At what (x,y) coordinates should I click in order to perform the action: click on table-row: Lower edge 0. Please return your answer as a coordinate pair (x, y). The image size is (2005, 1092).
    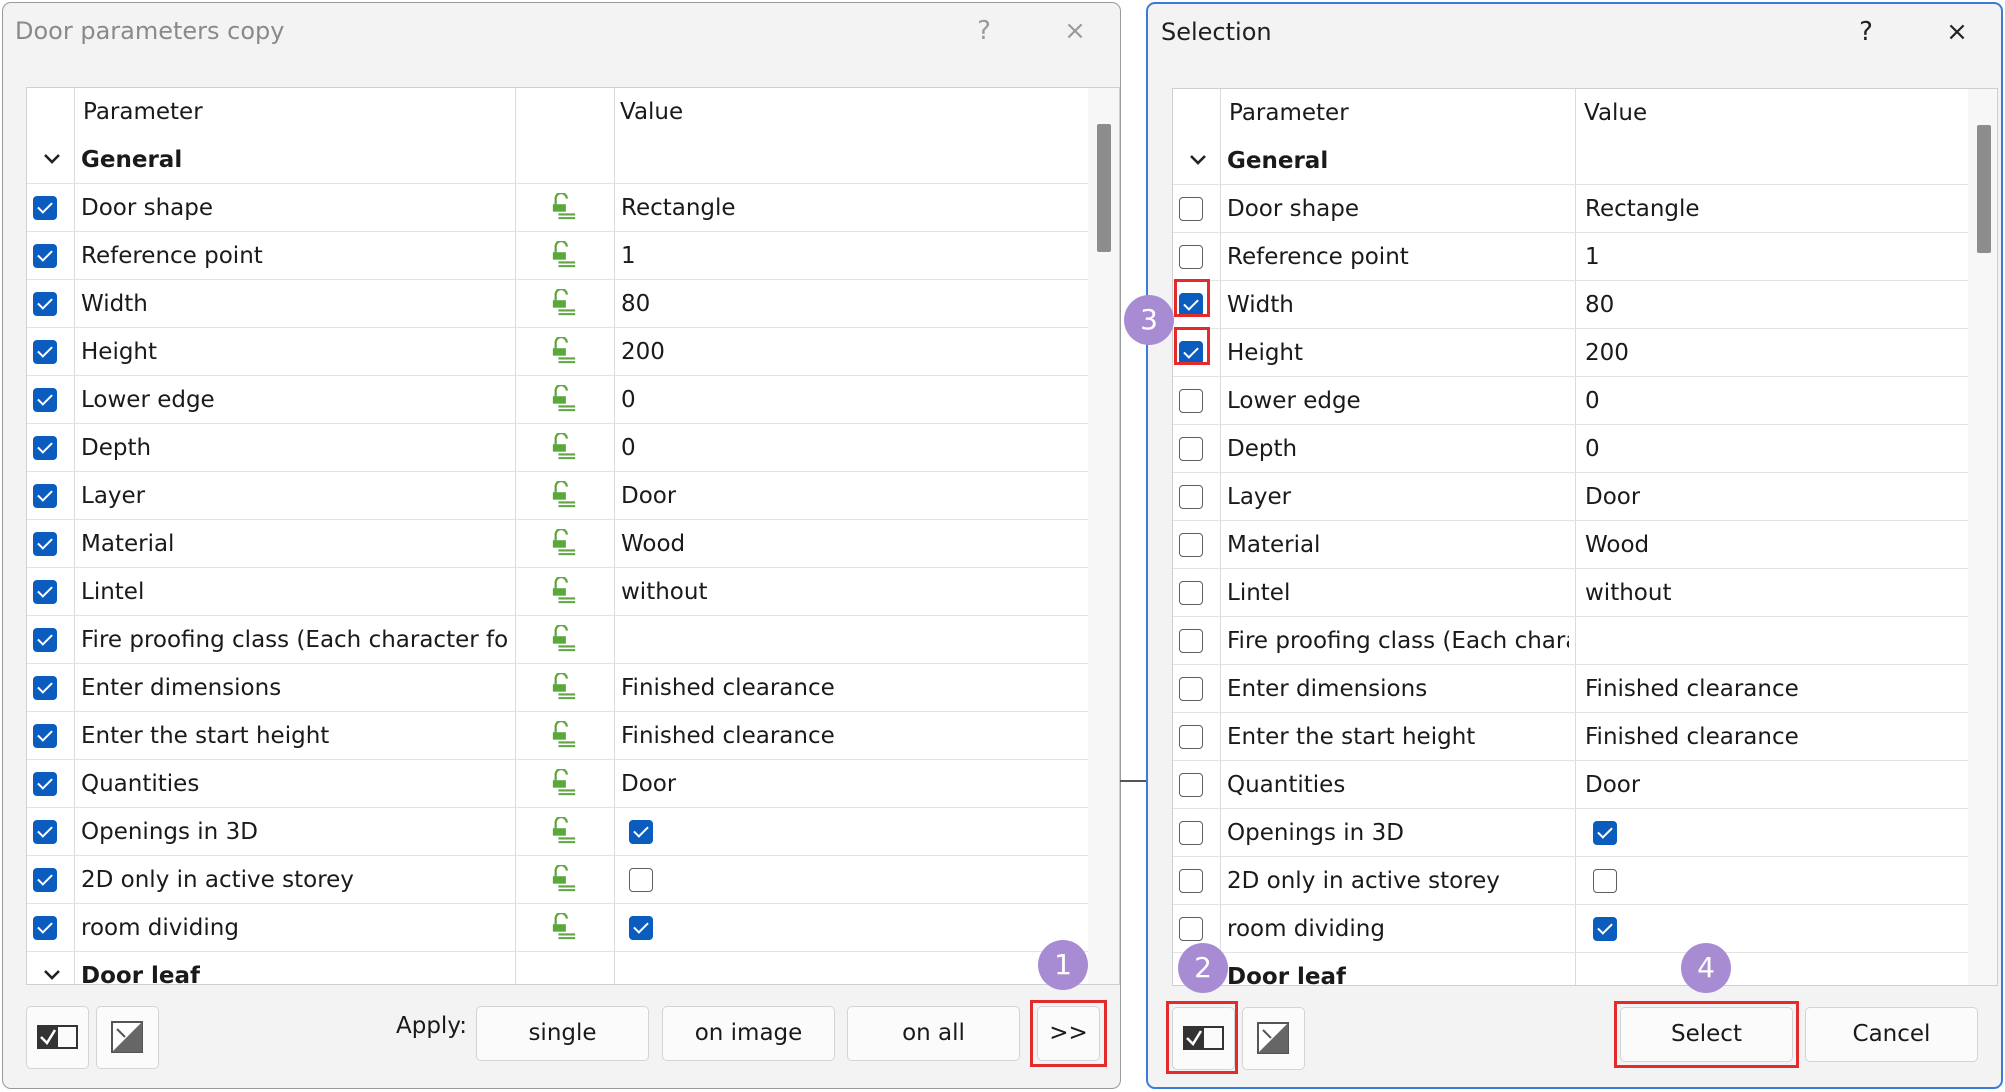
    Looking at the image, I should click on (1570, 401).